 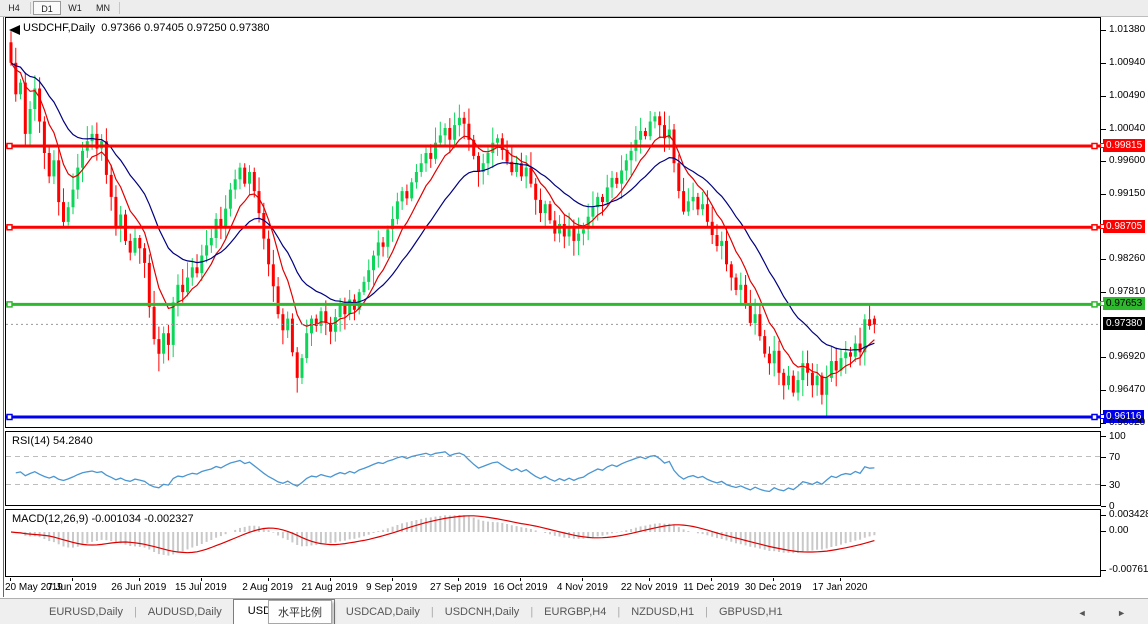 What do you see at coordinates (329, 587) in the screenshot?
I see `date-label: 21 Aug 2019` at bounding box center [329, 587].